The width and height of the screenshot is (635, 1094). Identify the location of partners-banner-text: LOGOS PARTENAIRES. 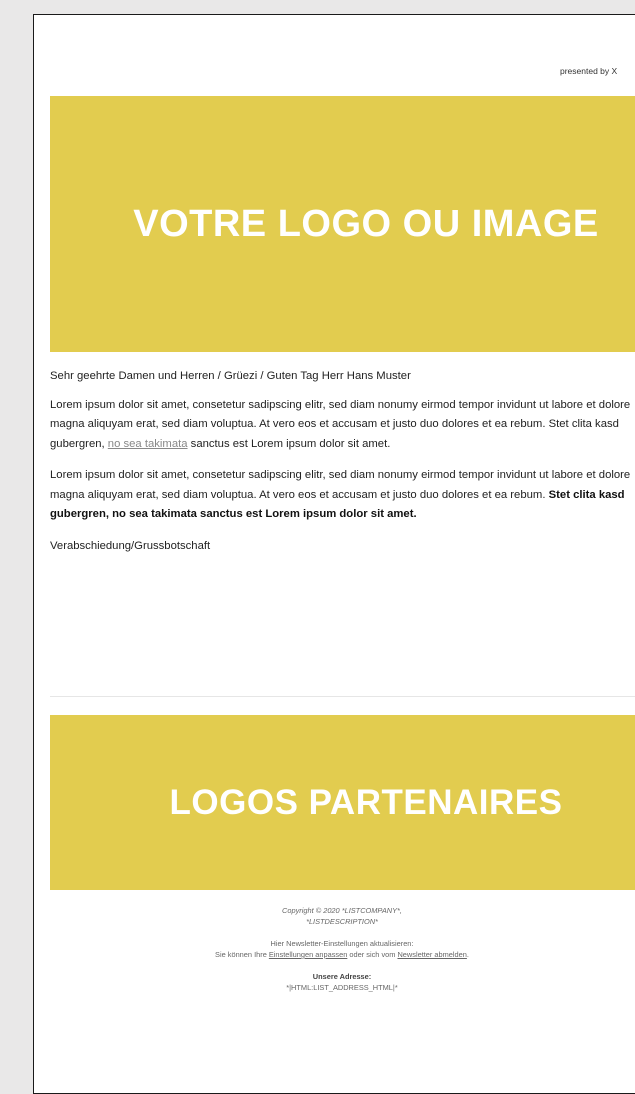
(366, 802).